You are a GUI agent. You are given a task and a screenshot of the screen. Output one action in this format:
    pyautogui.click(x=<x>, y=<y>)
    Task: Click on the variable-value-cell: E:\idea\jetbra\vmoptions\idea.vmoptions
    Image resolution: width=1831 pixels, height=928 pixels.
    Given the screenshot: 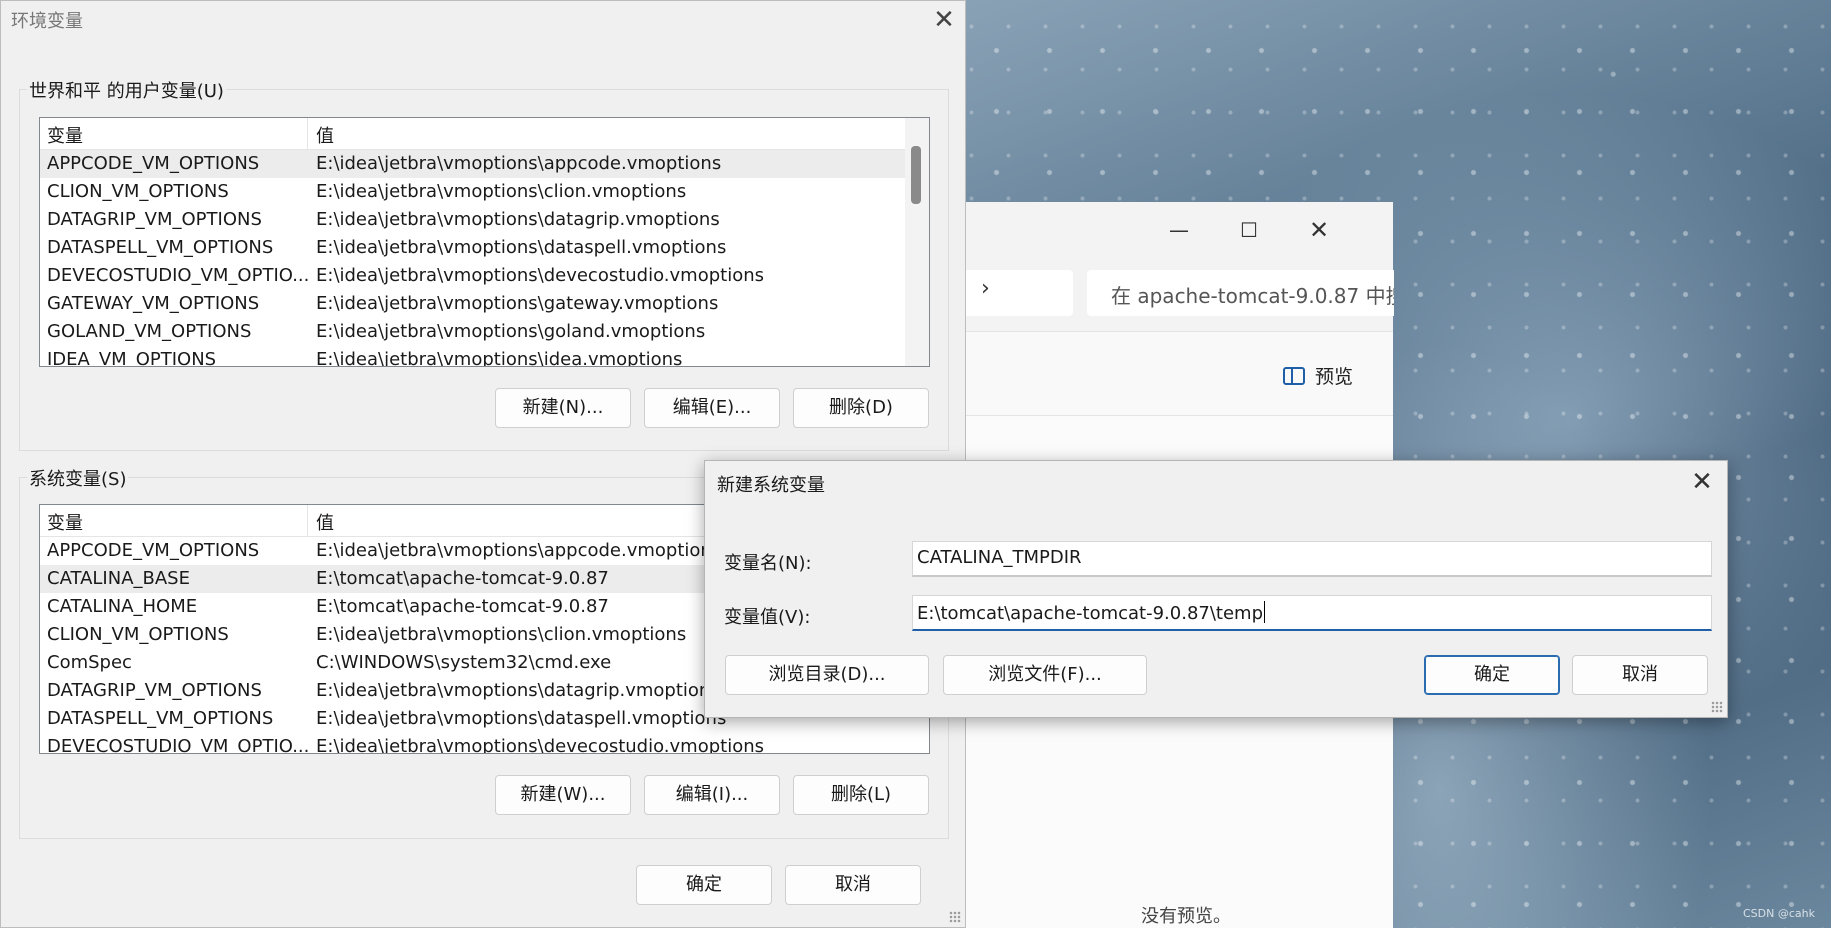 What is the action you would take?
    pyautogui.click(x=499, y=358)
    